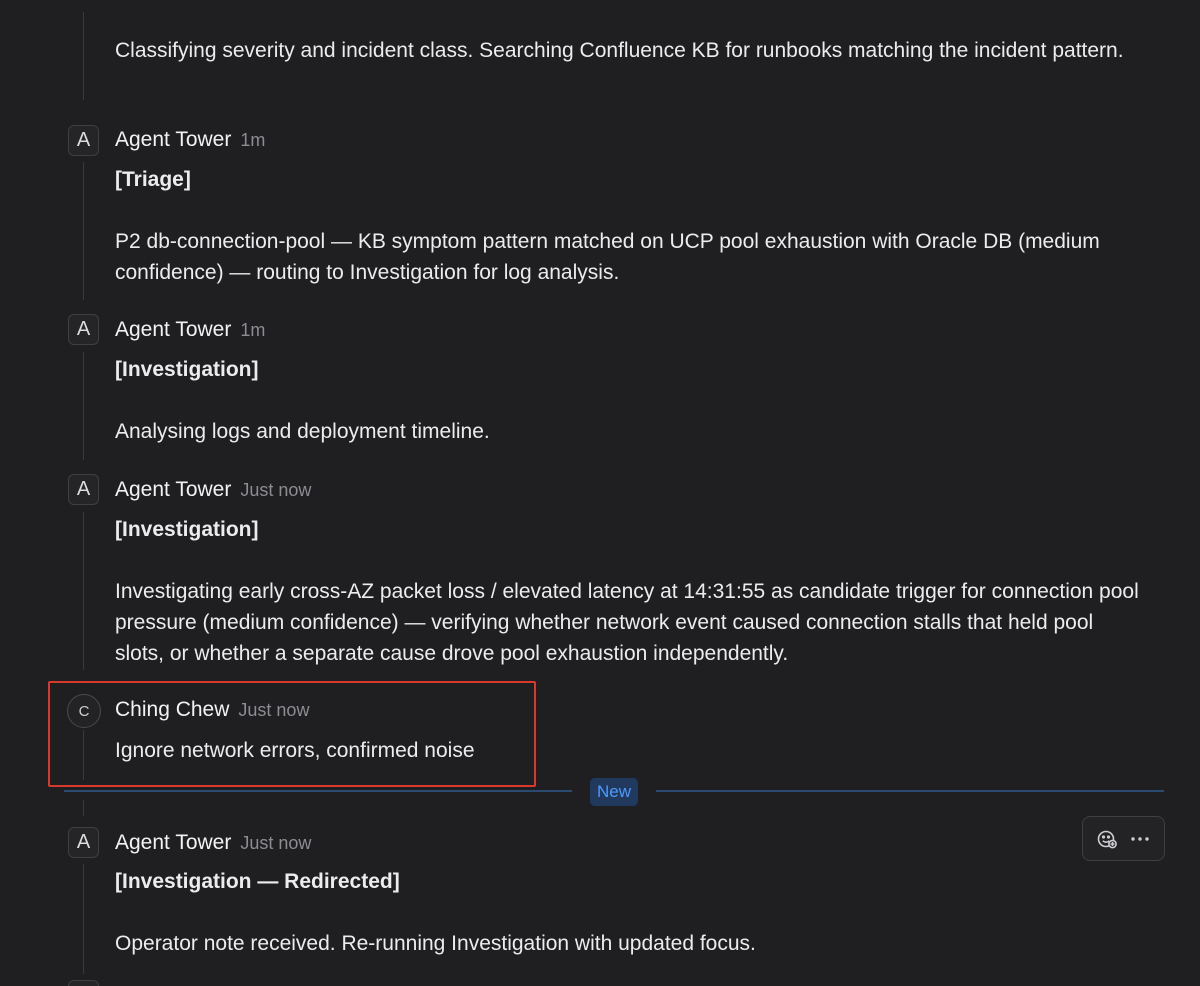 The image size is (1200, 986). What do you see at coordinates (614, 792) in the screenshot?
I see `new-divider-badge: New` at bounding box center [614, 792].